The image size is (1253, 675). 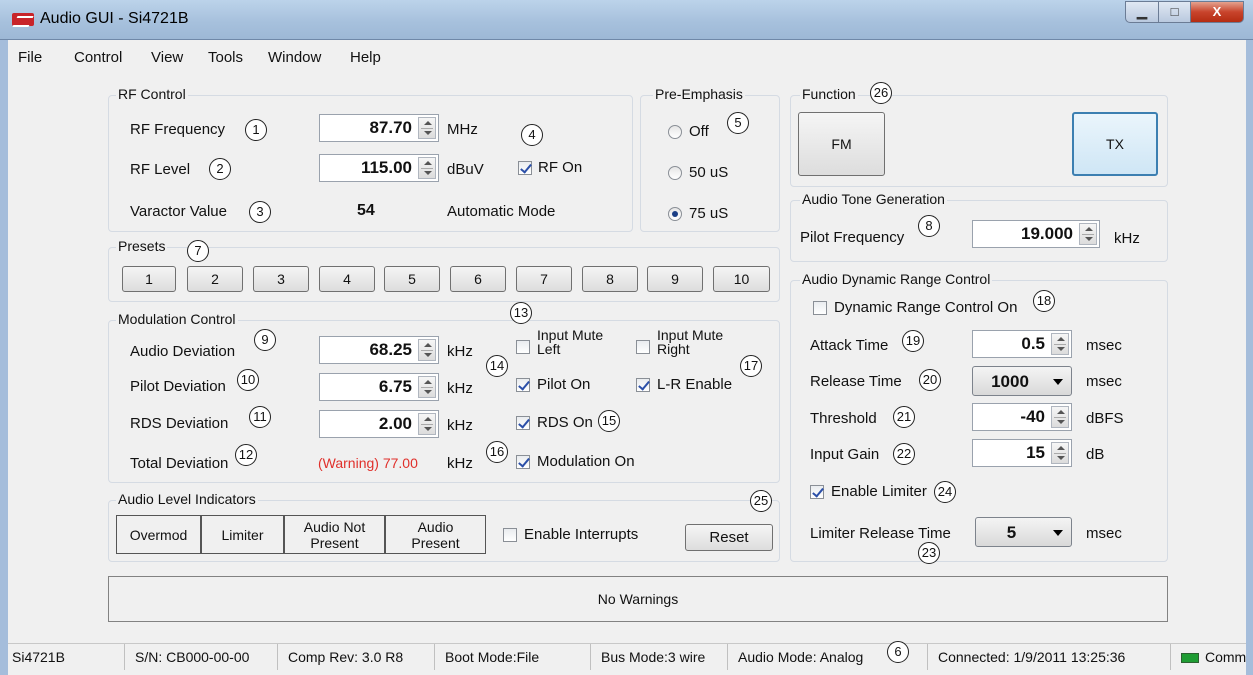 What do you see at coordinates (167, 57) in the screenshot?
I see `menu-view: View` at bounding box center [167, 57].